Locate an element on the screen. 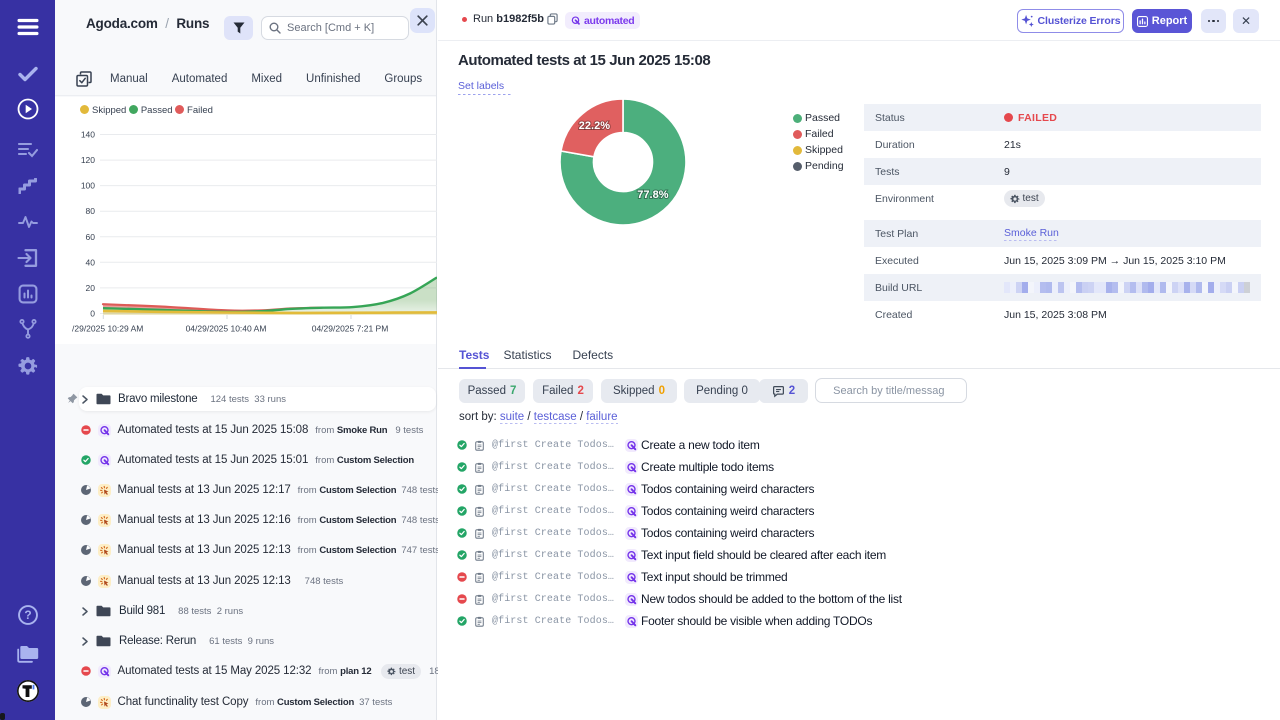  svg-text: 20 is located at coordinates (91, 288).